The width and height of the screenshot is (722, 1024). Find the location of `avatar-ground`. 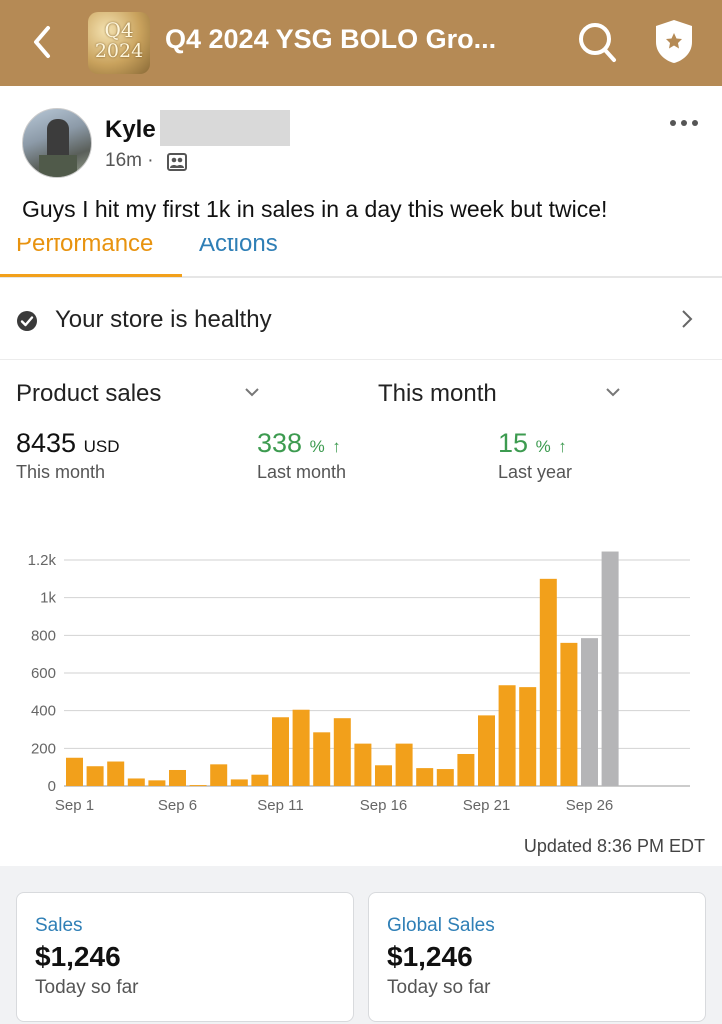

avatar-ground is located at coordinates (58, 166).